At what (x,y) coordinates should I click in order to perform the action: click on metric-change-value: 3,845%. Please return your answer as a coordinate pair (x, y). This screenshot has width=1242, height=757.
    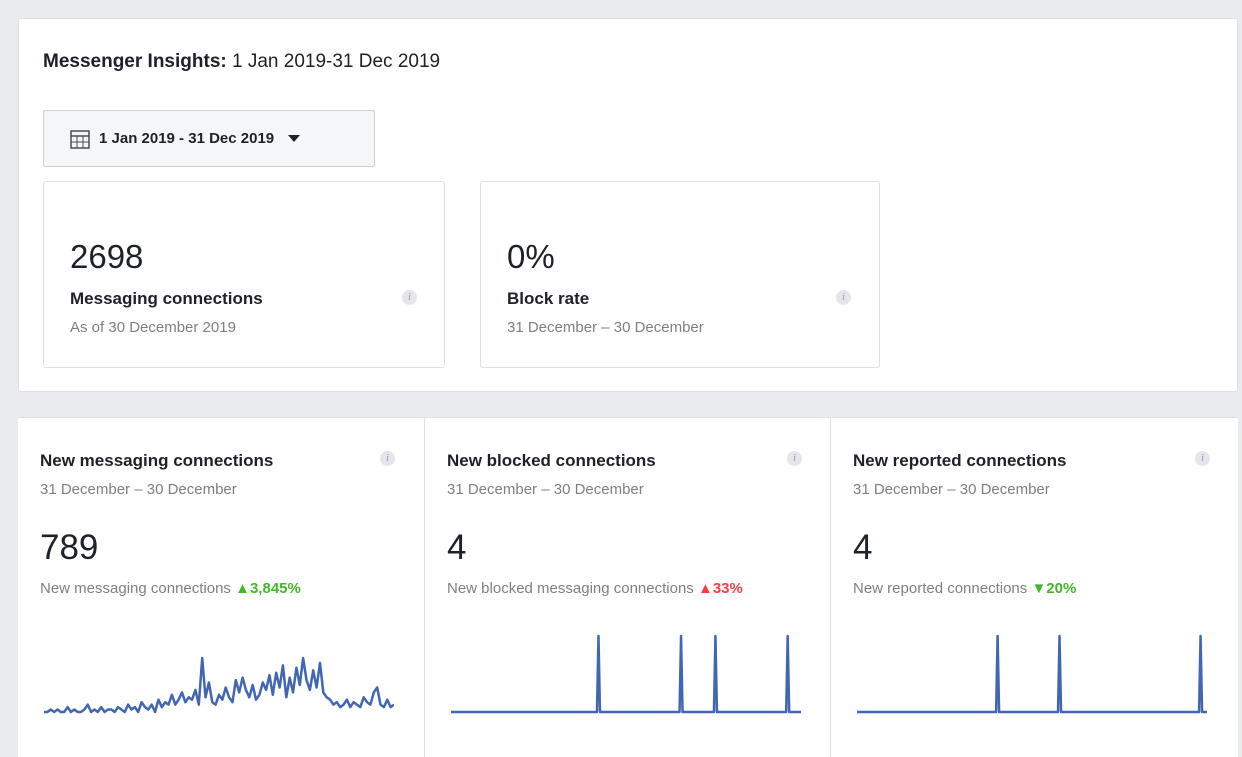
    Looking at the image, I should click on (275, 588).